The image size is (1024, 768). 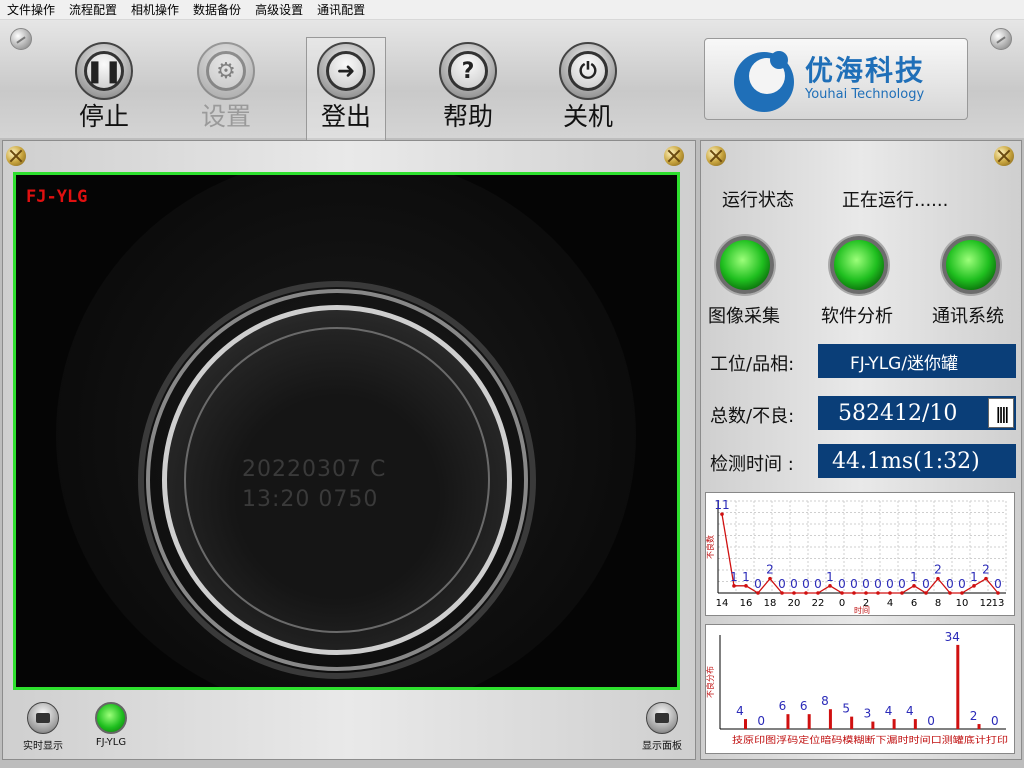 What do you see at coordinates (662, 746) in the screenshot?
I see `panel-label: 显示面板` at bounding box center [662, 746].